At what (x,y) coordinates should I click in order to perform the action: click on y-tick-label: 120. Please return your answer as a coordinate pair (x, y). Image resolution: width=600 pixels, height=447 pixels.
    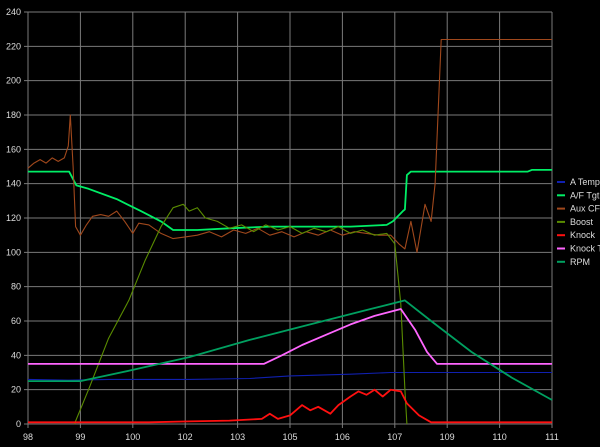
    Looking at the image, I should click on (13, 218).